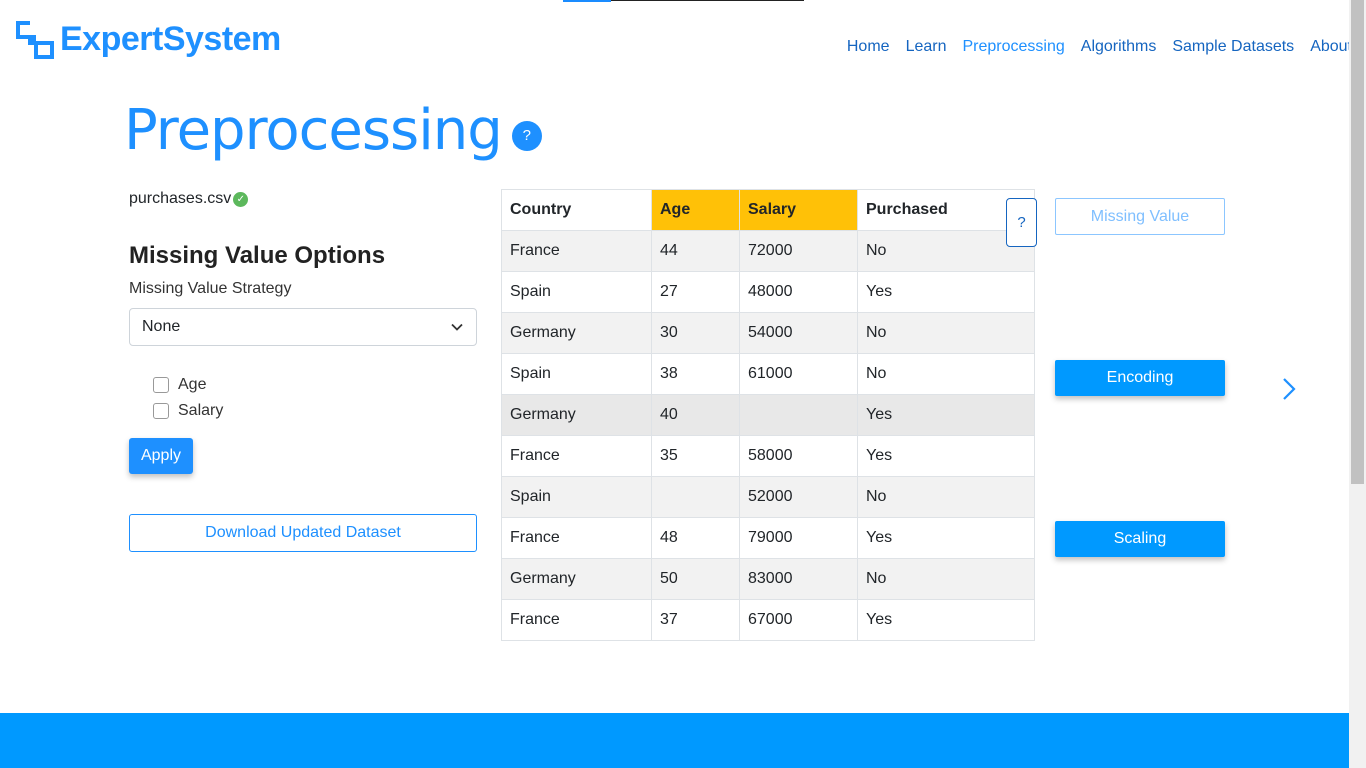 This screenshot has height=768, width=1366. Describe the element at coordinates (695, 538) in the screenshot. I see `cell-age: 48` at that location.